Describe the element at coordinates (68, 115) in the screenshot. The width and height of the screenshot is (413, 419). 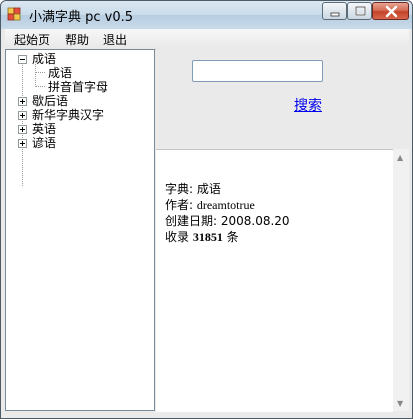
I see `tree-item-xinhua: 新华字典汉字` at that location.